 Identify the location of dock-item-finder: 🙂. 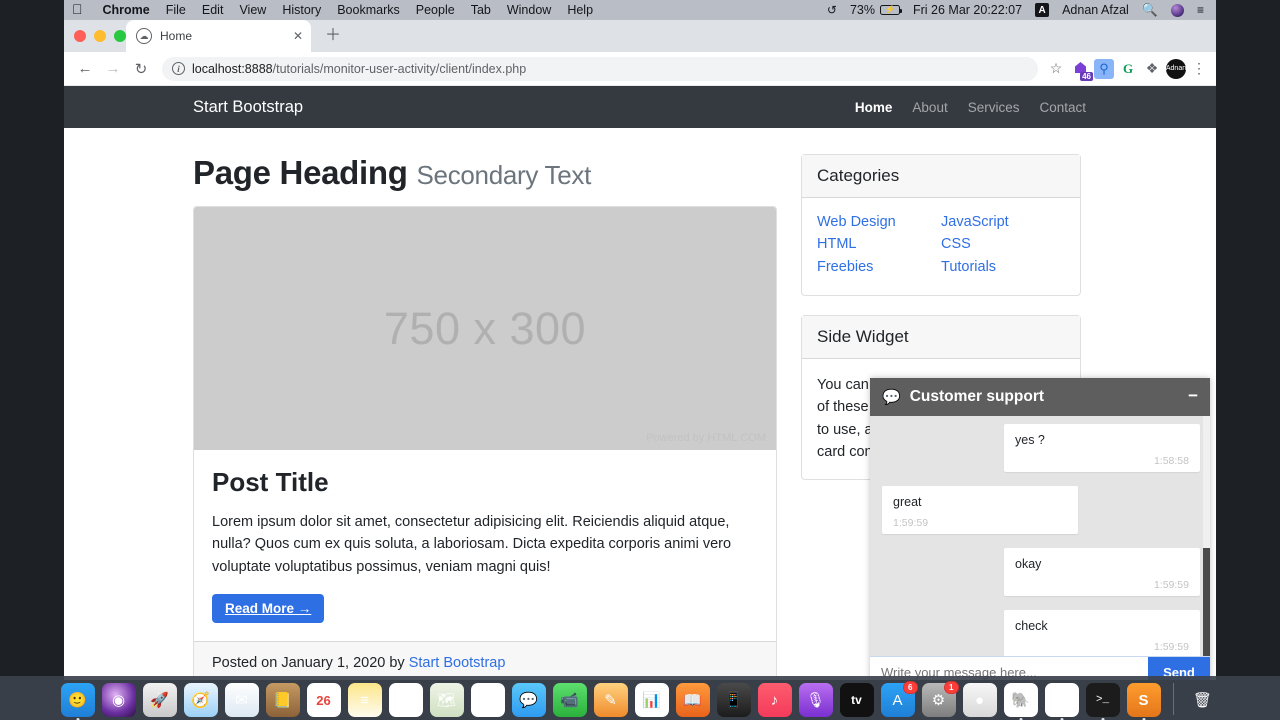
(77, 701).